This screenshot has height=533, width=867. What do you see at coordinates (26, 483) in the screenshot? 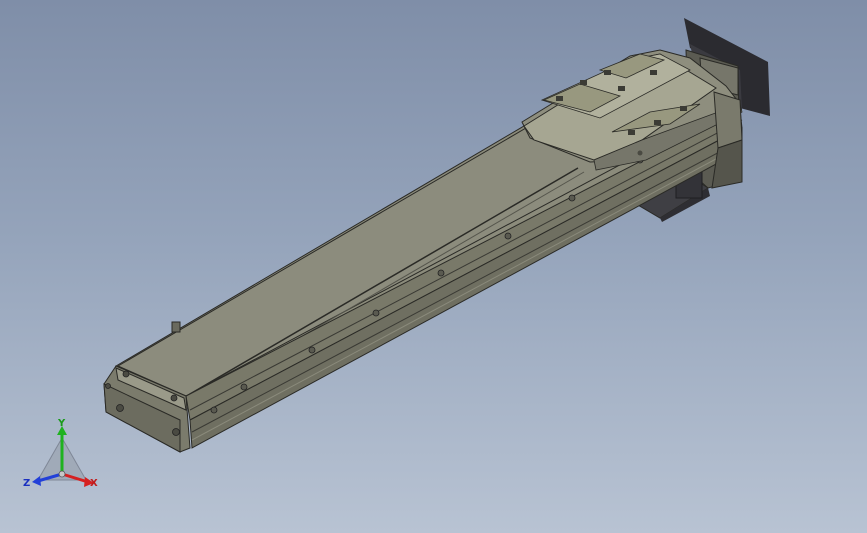
I see `z-axis-label: Z` at bounding box center [26, 483].